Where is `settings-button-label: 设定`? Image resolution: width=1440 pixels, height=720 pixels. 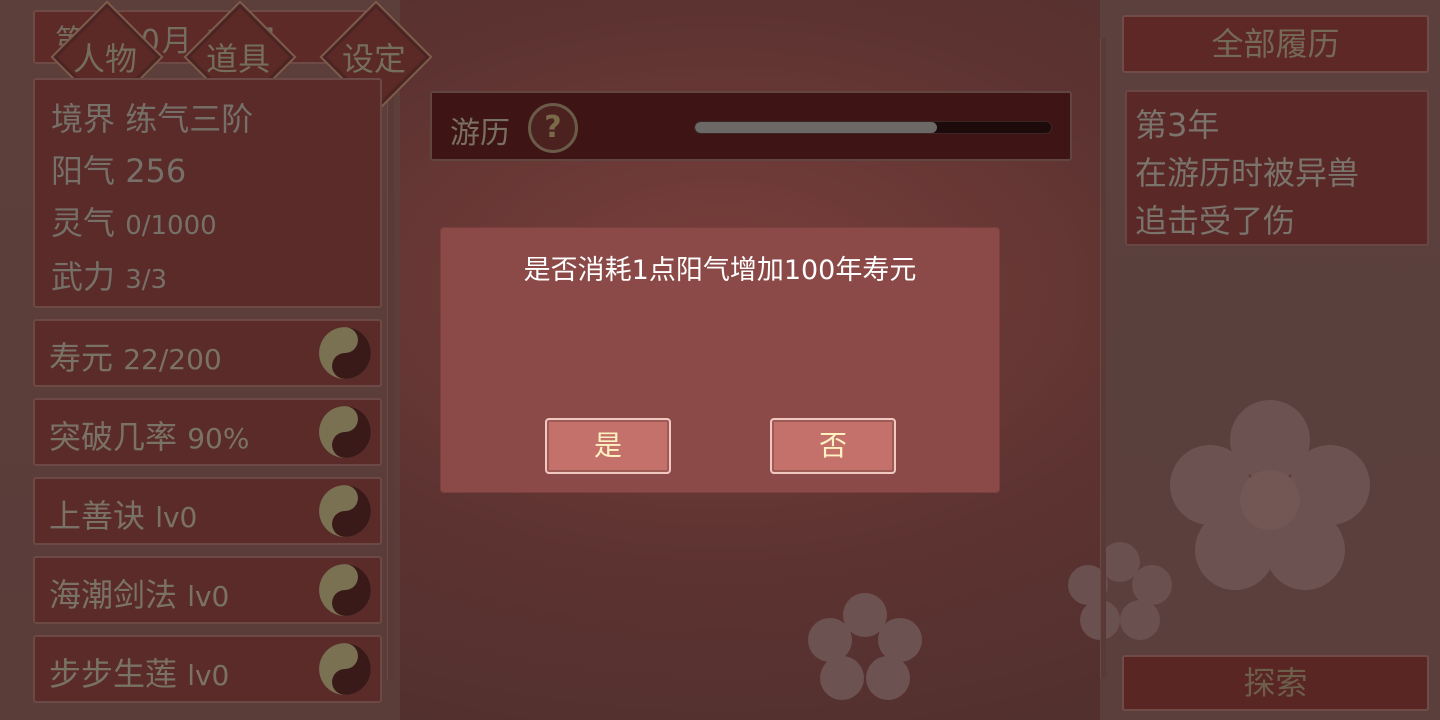 settings-button-label: 设定 is located at coordinates (373, 59).